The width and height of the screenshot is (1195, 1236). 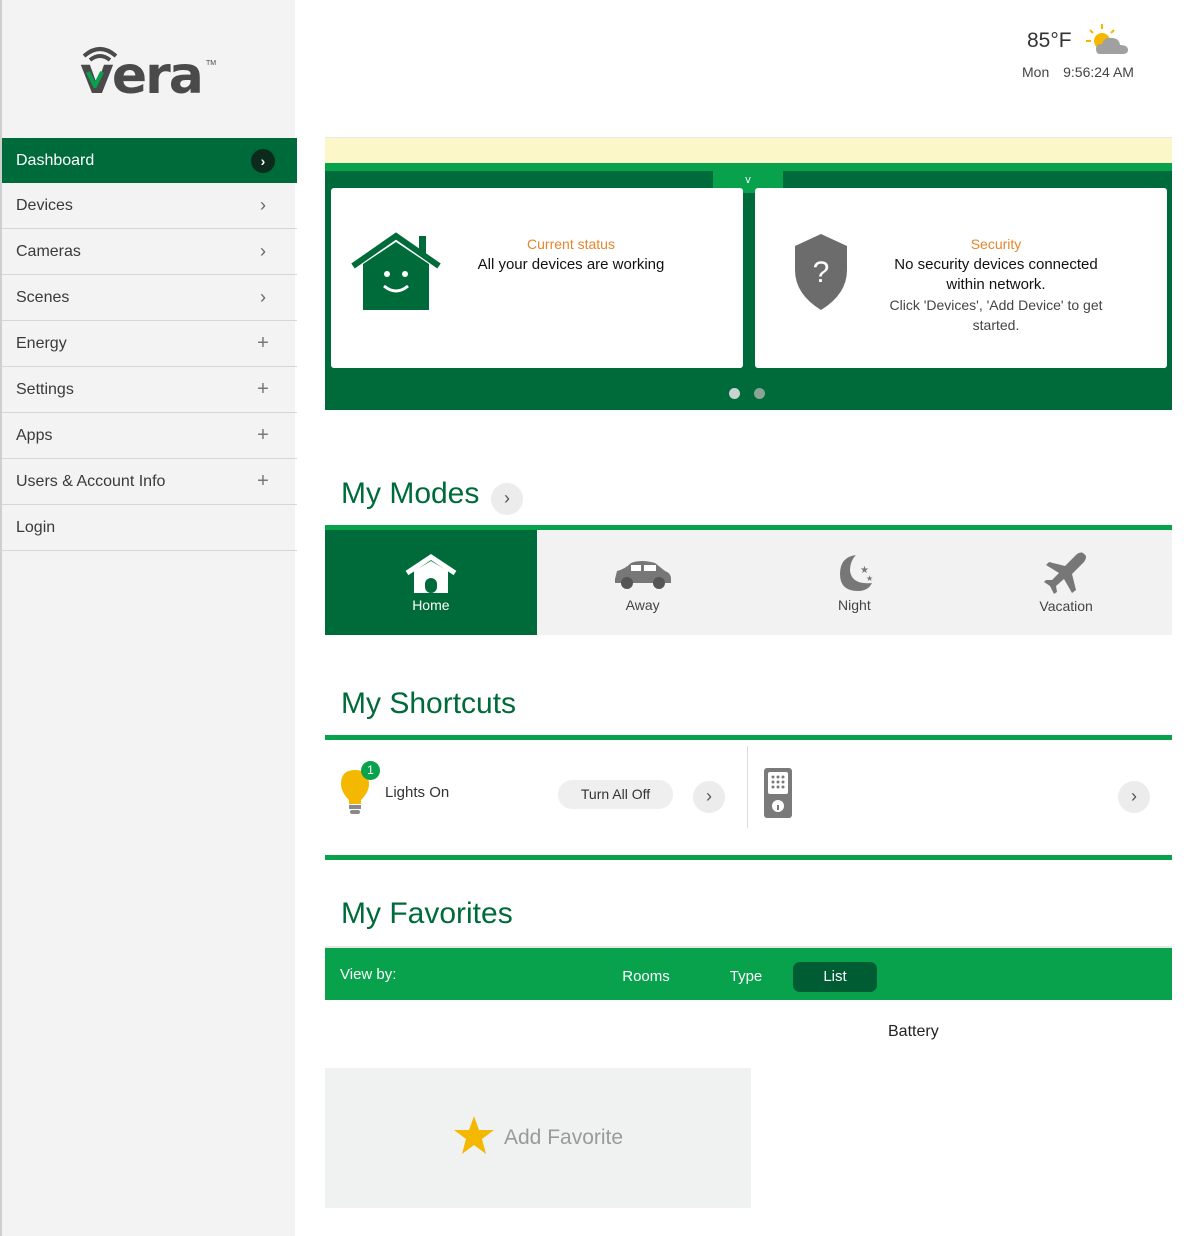 I want to click on card-title: Security, so click(x=996, y=244).